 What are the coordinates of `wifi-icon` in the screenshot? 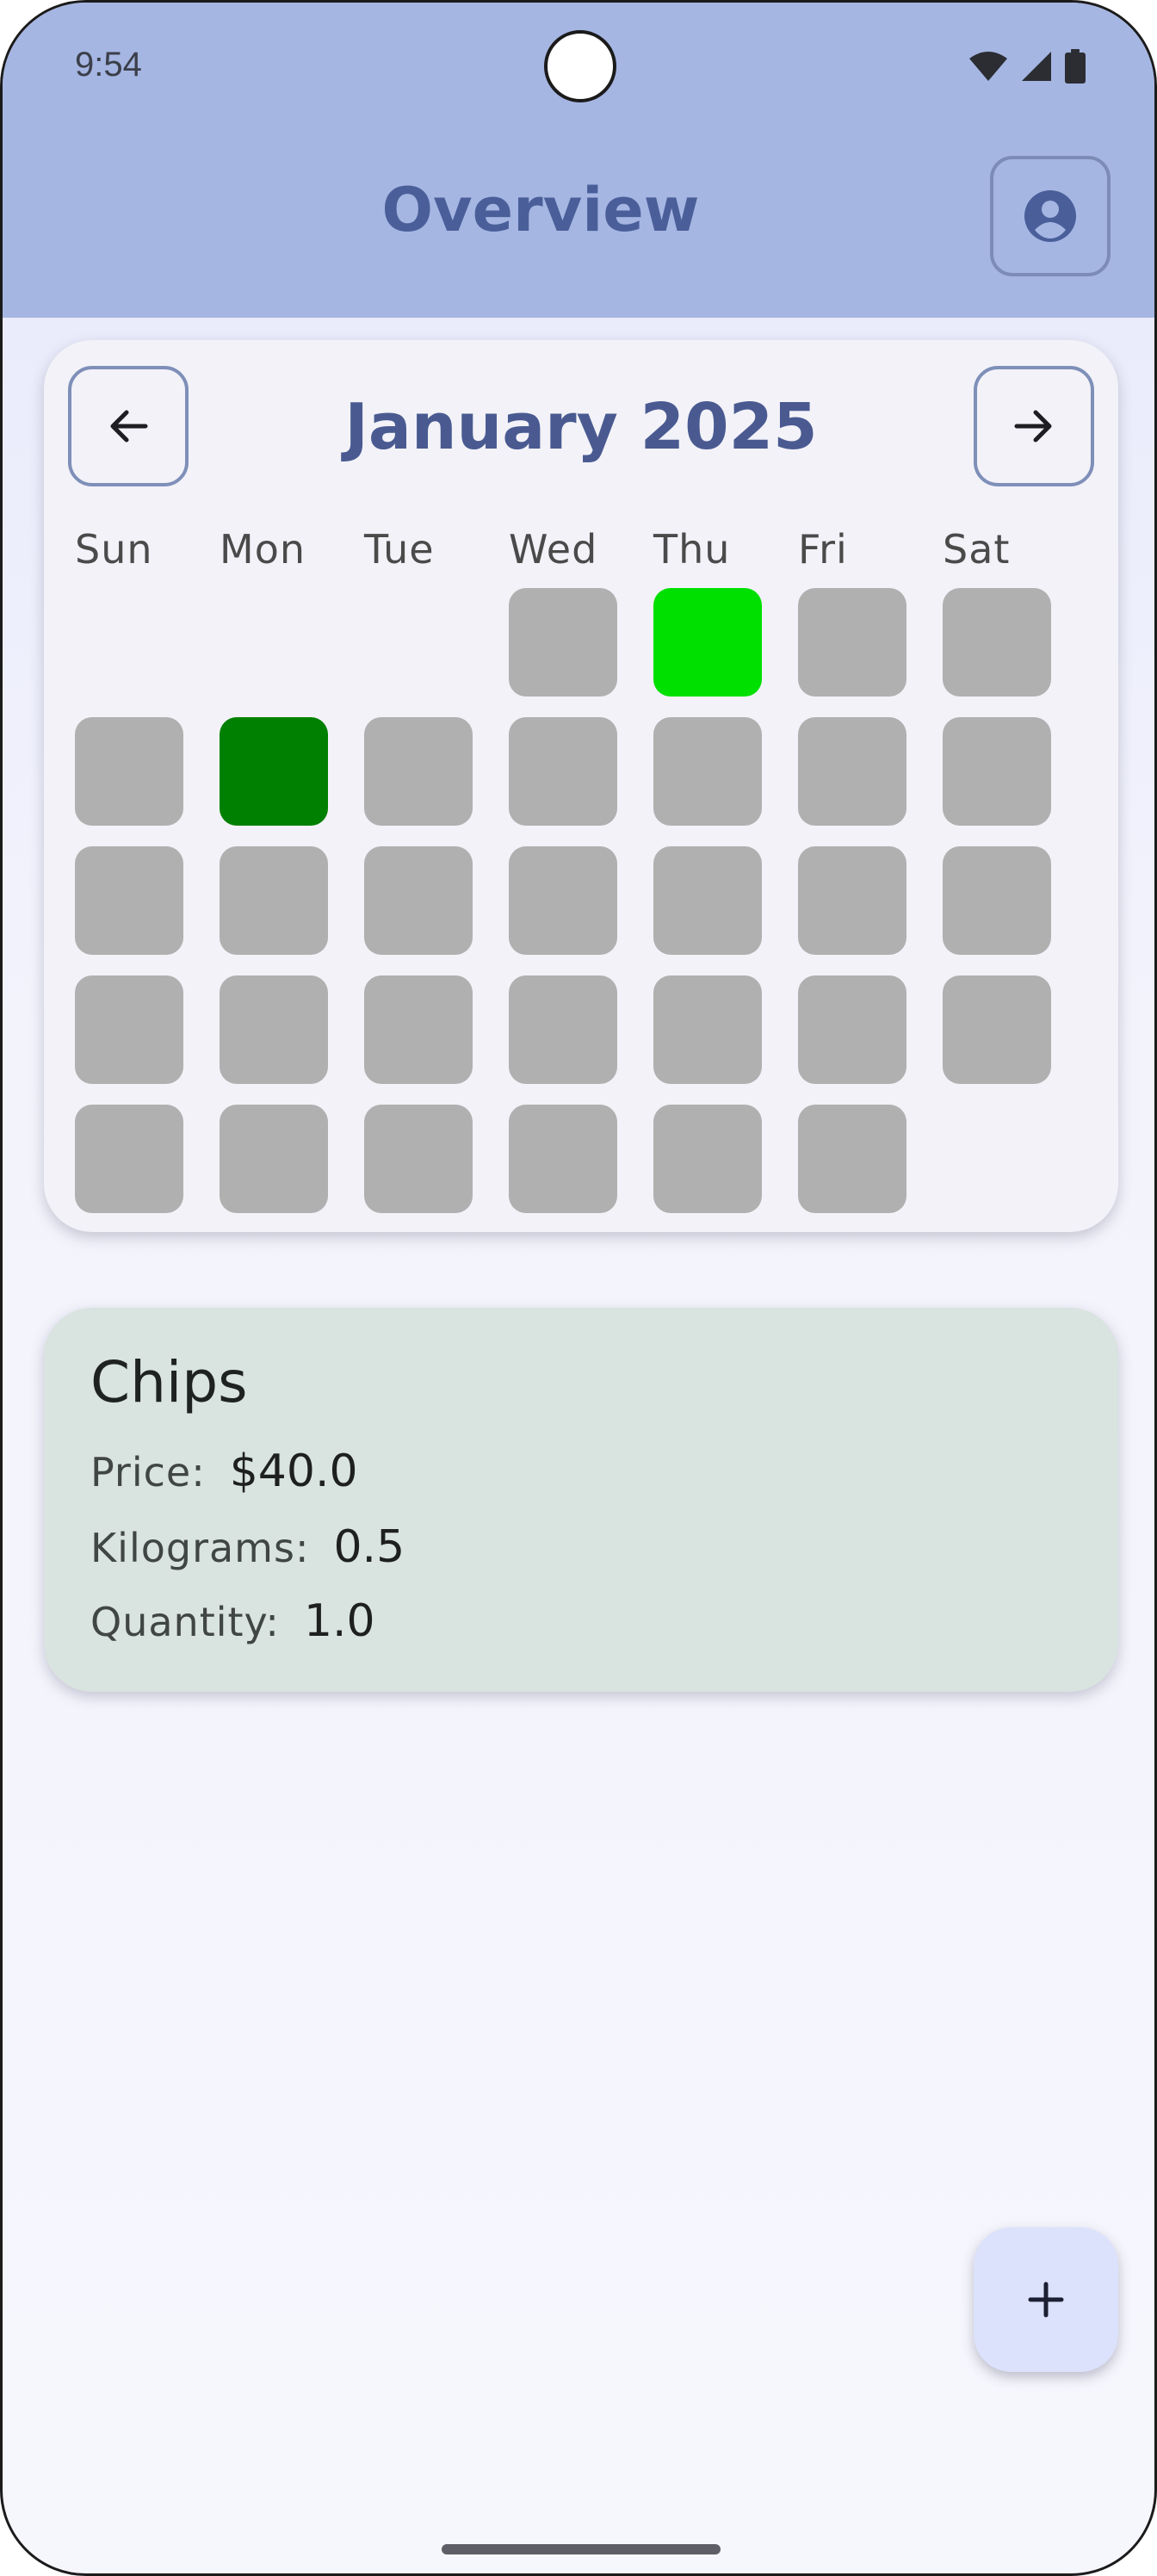 It's located at (988, 66).